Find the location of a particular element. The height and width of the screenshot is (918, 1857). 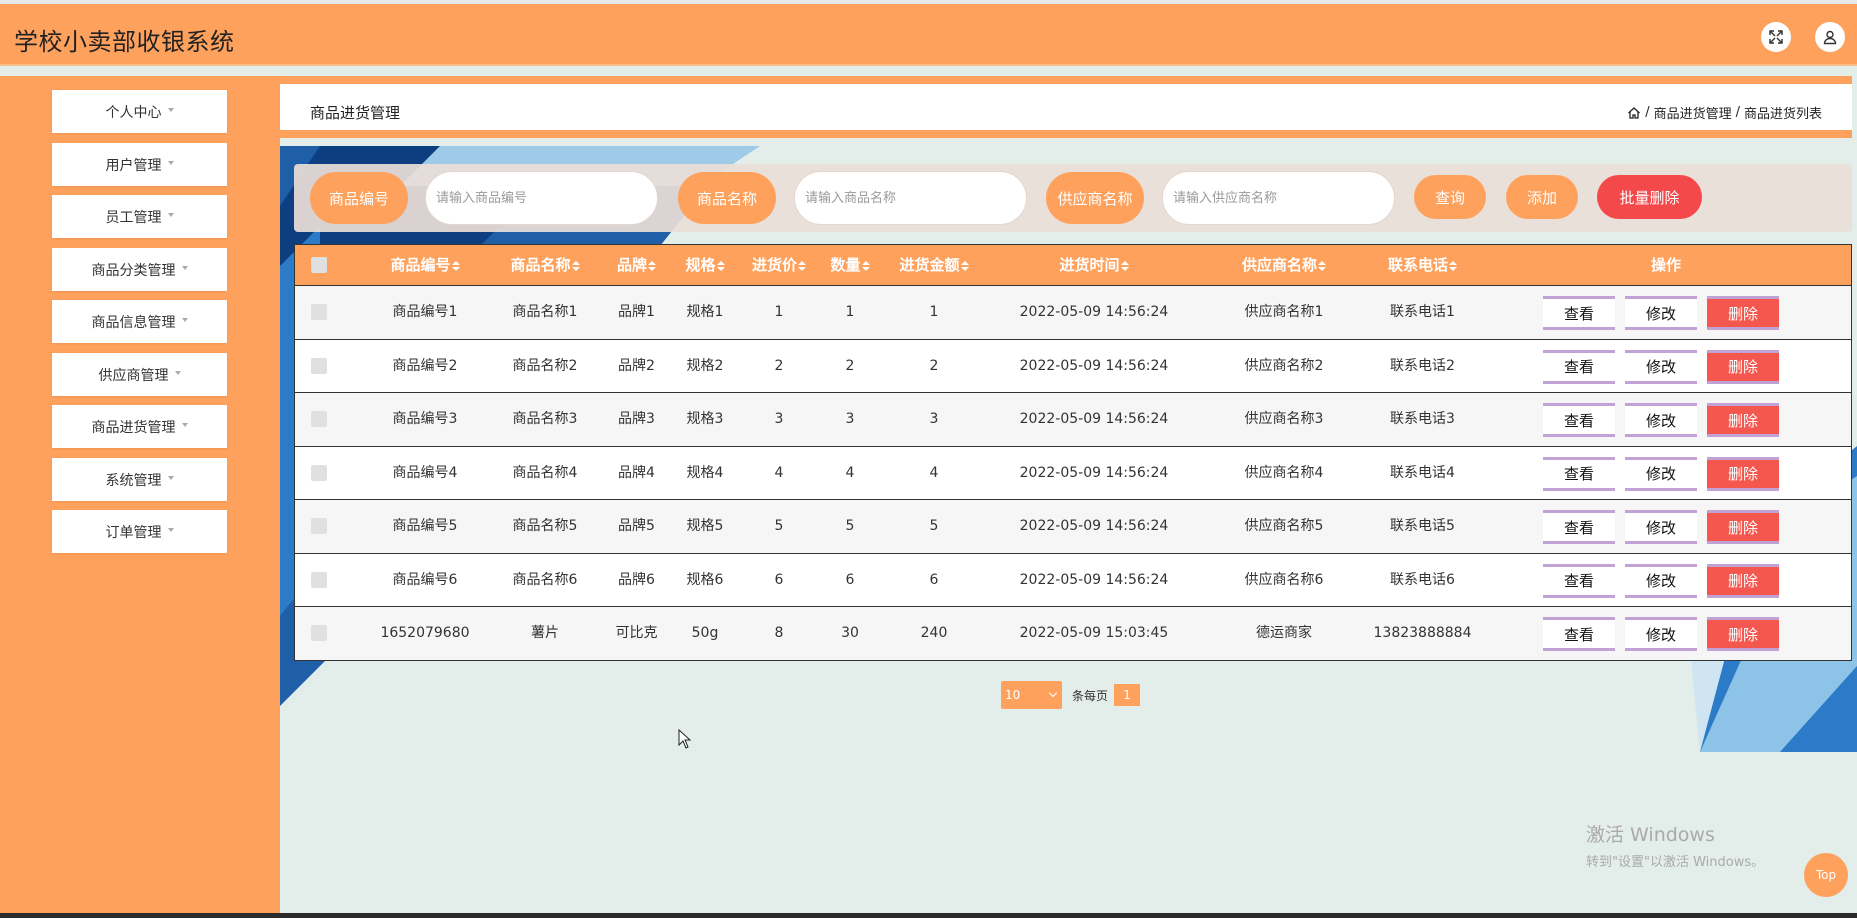

page-size-select: 10 is located at coordinates (1031, 695).